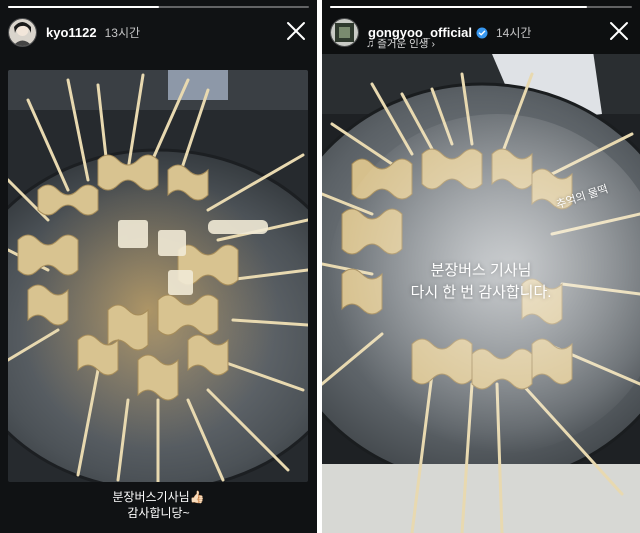 The height and width of the screenshot is (533, 640). What do you see at coordinates (71, 32) in the screenshot?
I see `username: kyo1122` at bounding box center [71, 32].